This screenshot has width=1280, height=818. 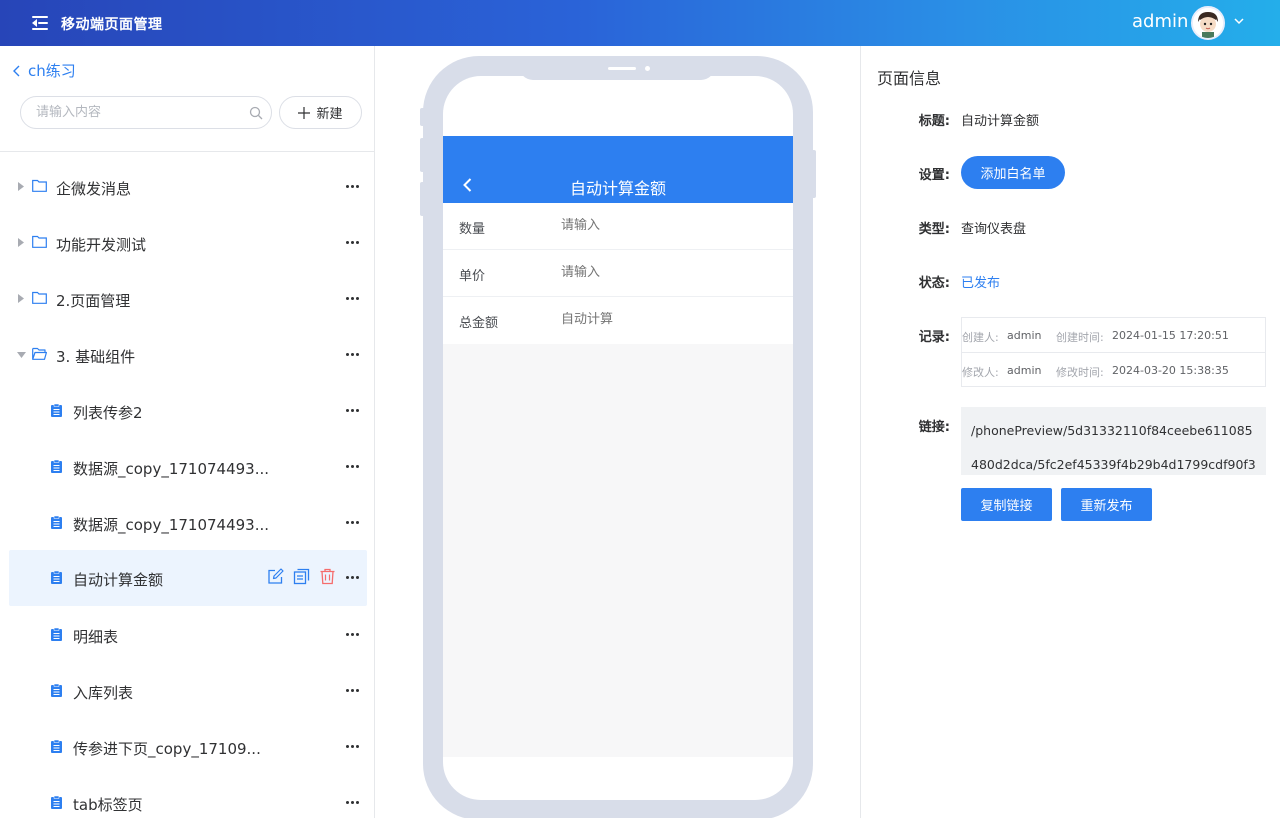 I want to click on user-avatar, so click(x=1208, y=23).